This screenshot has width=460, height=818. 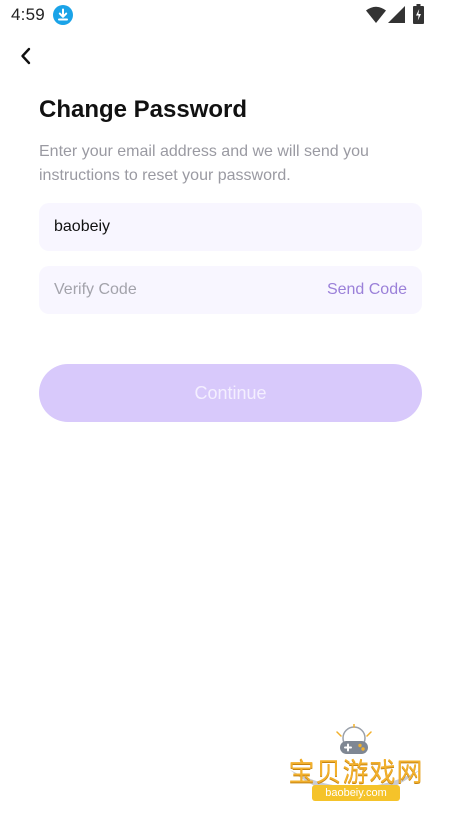 I want to click on verify-code-field: Send Code, so click(x=230, y=290).